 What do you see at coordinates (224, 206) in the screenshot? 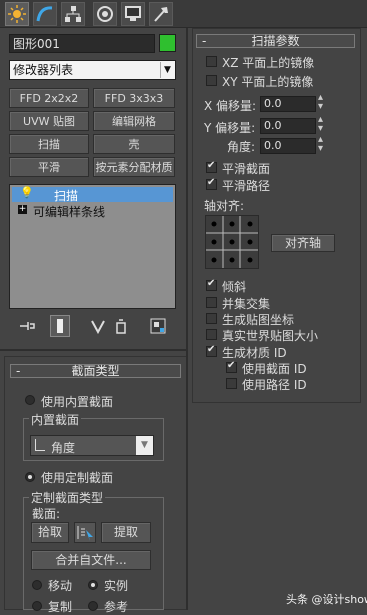
I see `pivot-alignment-label: 轴对齐:` at bounding box center [224, 206].